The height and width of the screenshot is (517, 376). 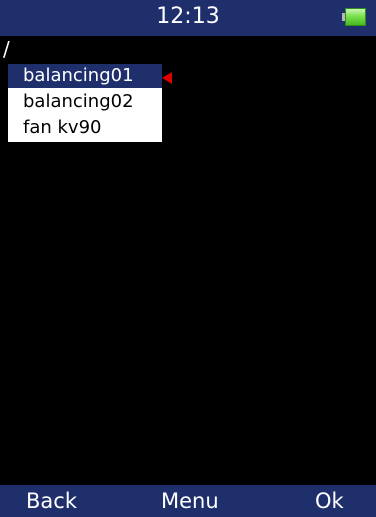 I want to click on list-item: fan kv90, so click(x=85, y=128).